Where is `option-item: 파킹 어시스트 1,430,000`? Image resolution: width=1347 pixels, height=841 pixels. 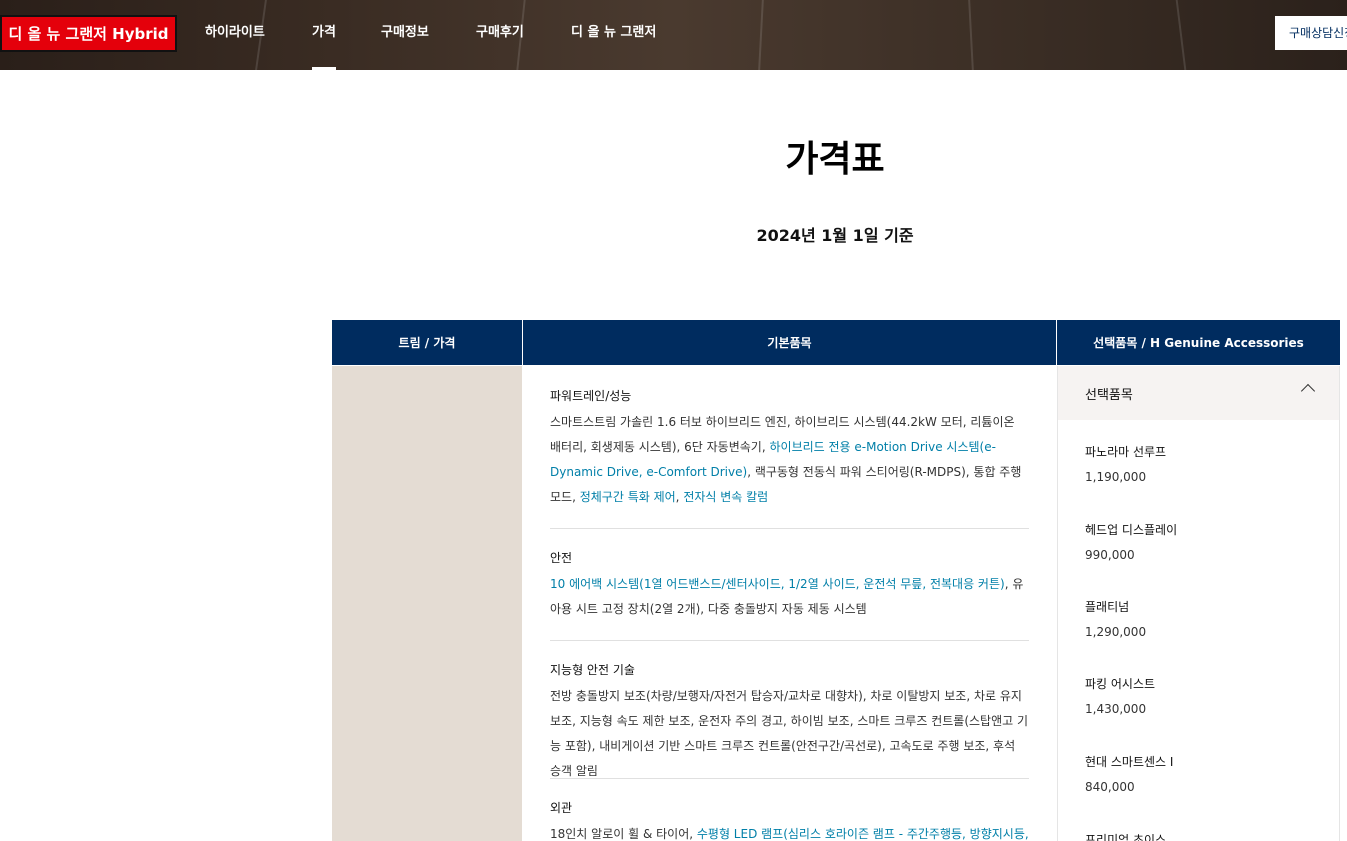
option-item: 파킹 어시스트 1,430,000 is located at coordinates (1200, 696).